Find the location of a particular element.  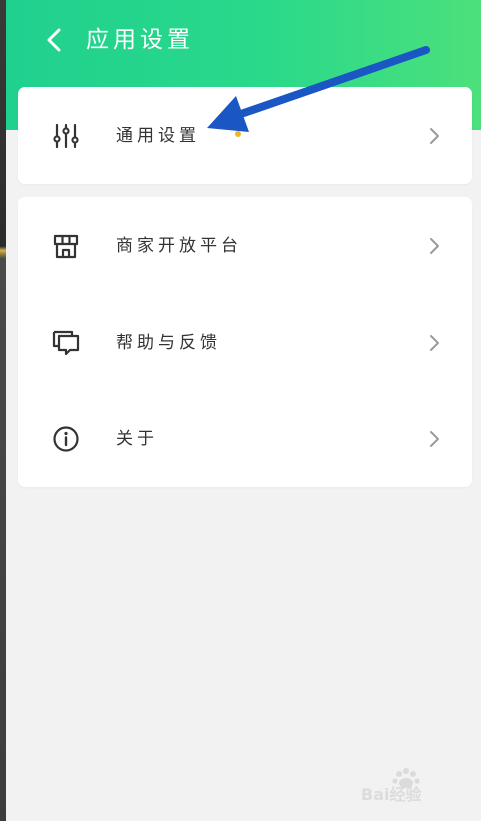

settings-group-general: 通用设置 is located at coordinates (245, 135).